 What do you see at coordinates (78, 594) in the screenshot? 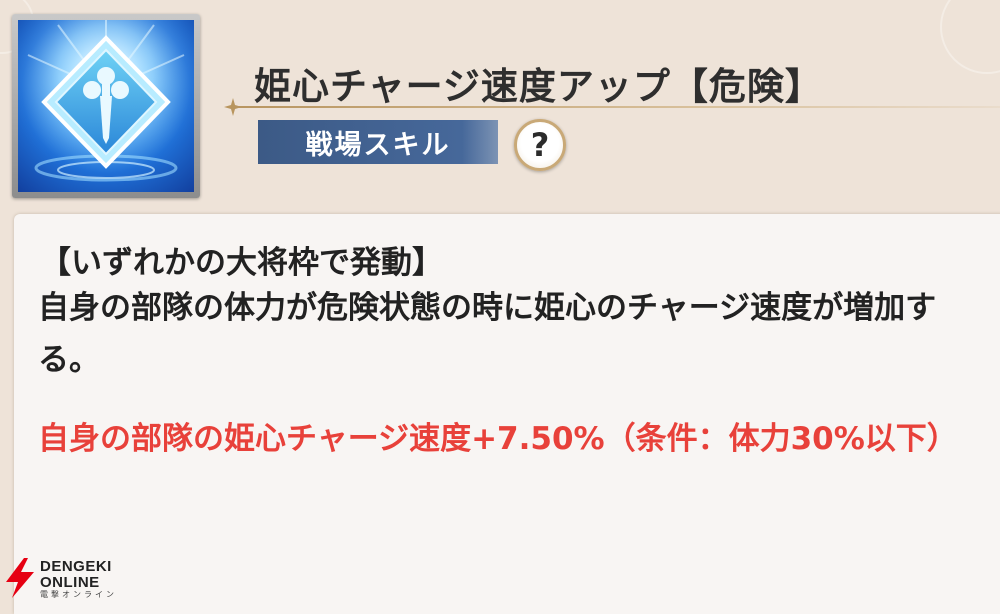
I see `watermark-line3: 電撃オンライン` at bounding box center [78, 594].